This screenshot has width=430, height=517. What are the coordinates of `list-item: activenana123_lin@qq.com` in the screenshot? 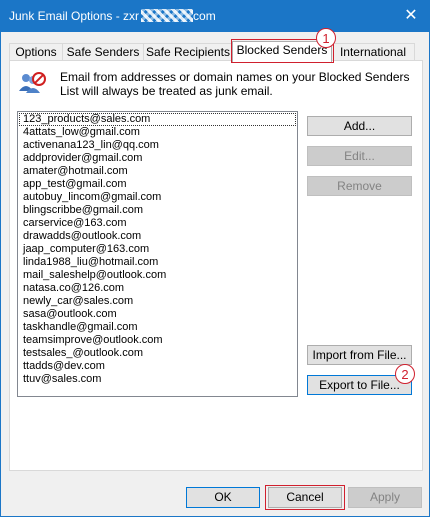 It's located at (157, 145).